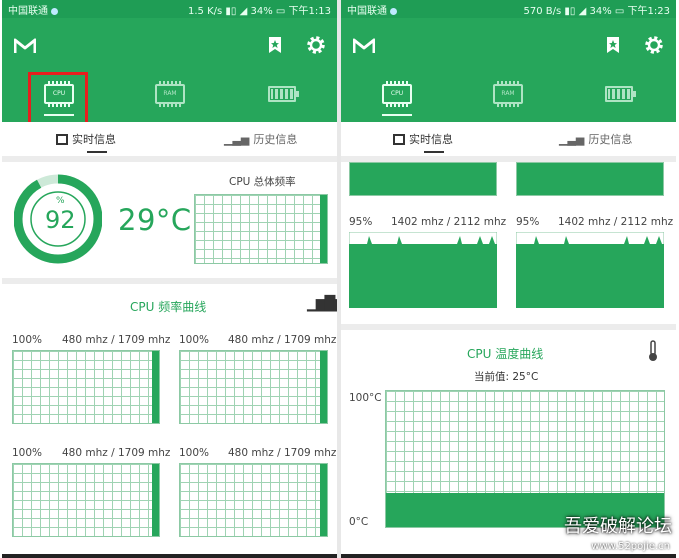 The width and height of the screenshot is (679, 558). What do you see at coordinates (27, 453) in the screenshot?
I see `core-3-usage: 100%` at bounding box center [27, 453].